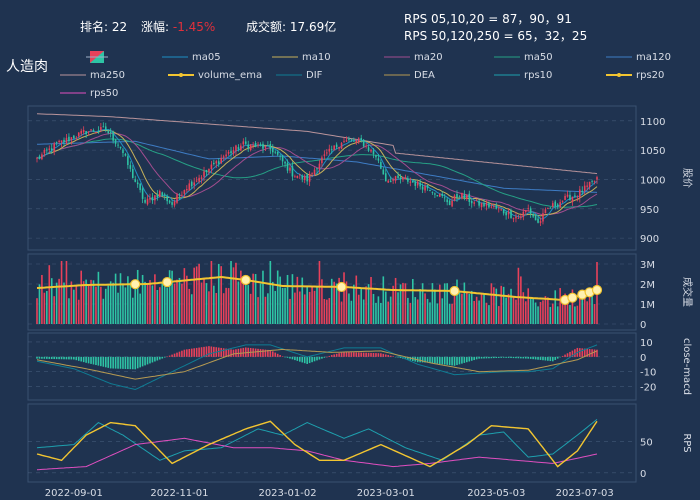 This screenshot has height=500, width=700. Describe the element at coordinates (332, 443) in the screenshot. I see `panel-frame-rps` at that location.